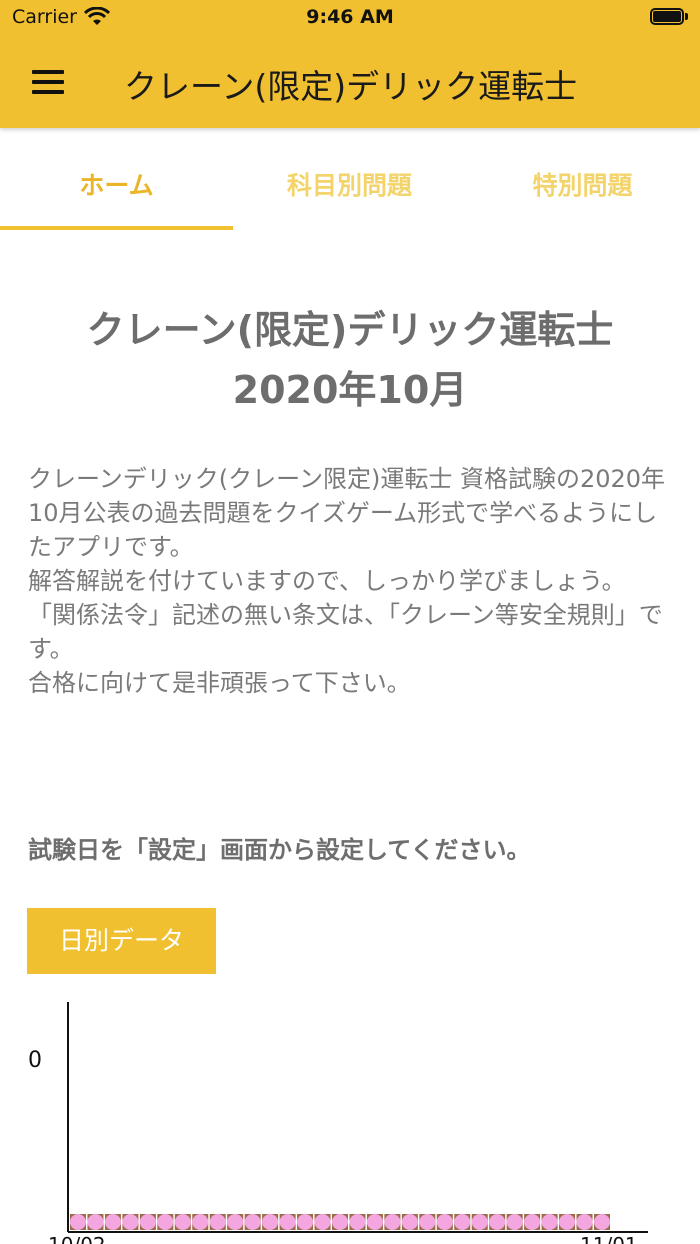 Image resolution: width=700 pixels, height=1244 pixels. I want to click on chart-markers, so click(340, 1222).